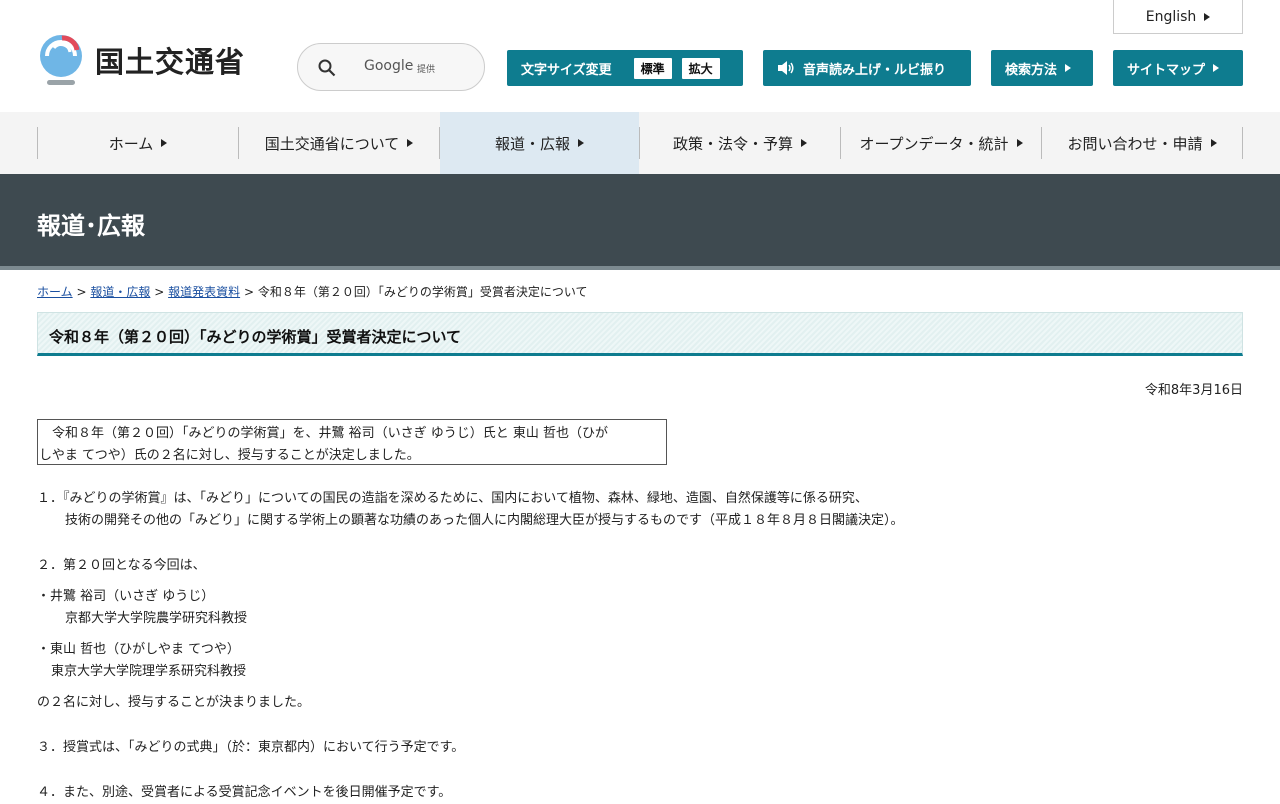 The height and width of the screenshot is (804, 1280). I want to click on nav-item-label: オープンデータ・統計, so click(934, 143).